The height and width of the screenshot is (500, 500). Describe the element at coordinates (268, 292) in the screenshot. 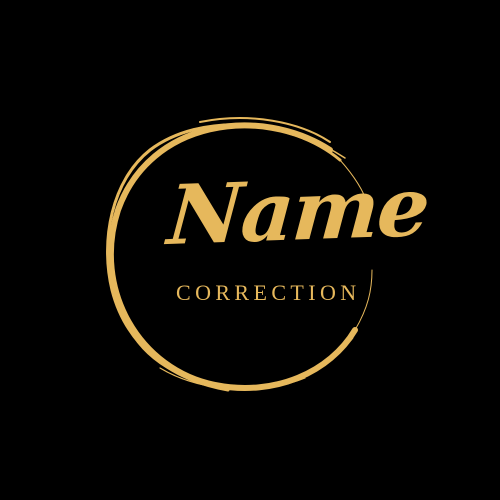

I see `logo-subtitle: CORRECTION` at that location.